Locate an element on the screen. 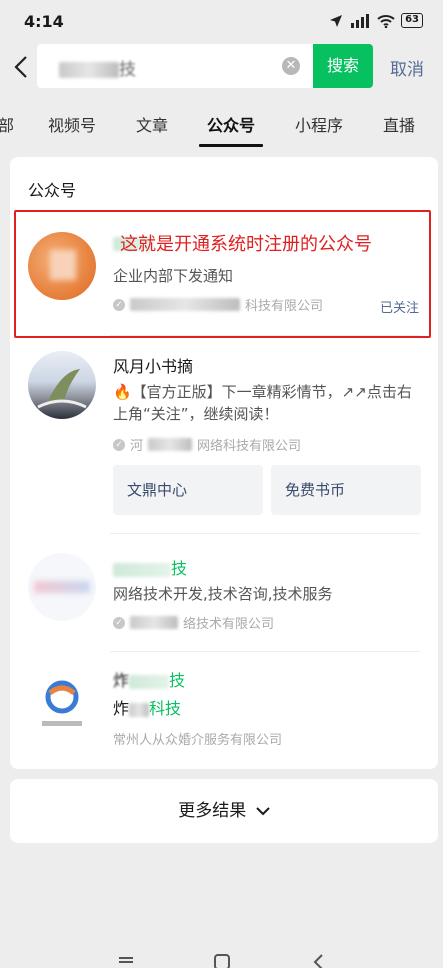 This screenshot has width=443, height=968. account-subtitle: 炸科技 is located at coordinates (147, 708).